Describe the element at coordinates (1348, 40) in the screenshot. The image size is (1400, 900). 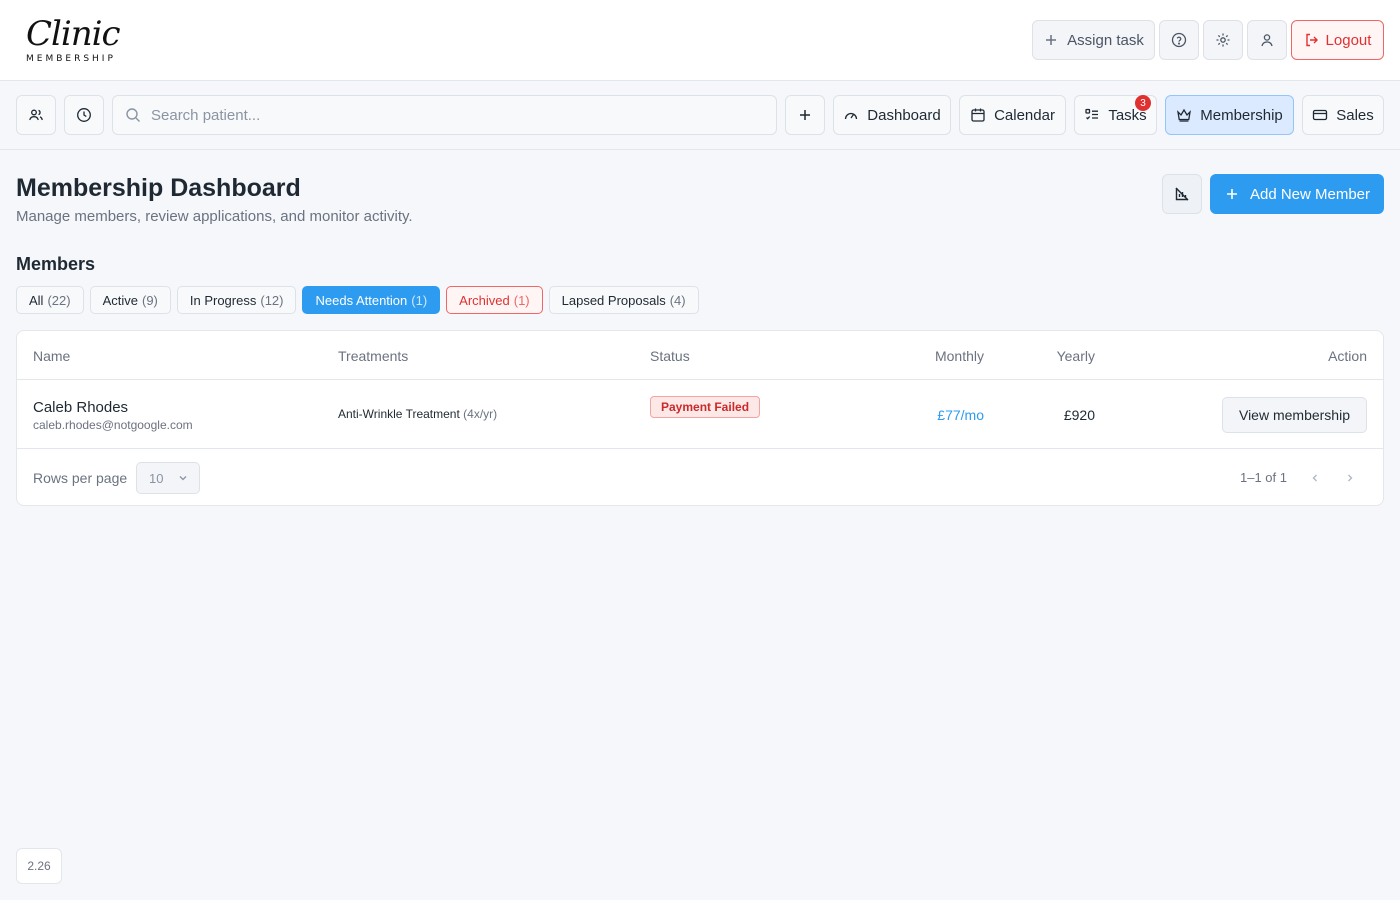
I see `logout-label: Logout` at that location.